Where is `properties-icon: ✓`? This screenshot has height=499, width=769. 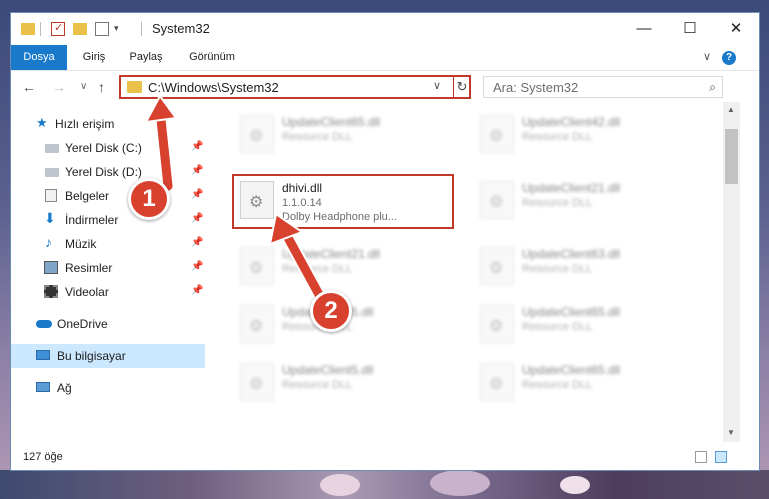 properties-icon: ✓ is located at coordinates (58, 29).